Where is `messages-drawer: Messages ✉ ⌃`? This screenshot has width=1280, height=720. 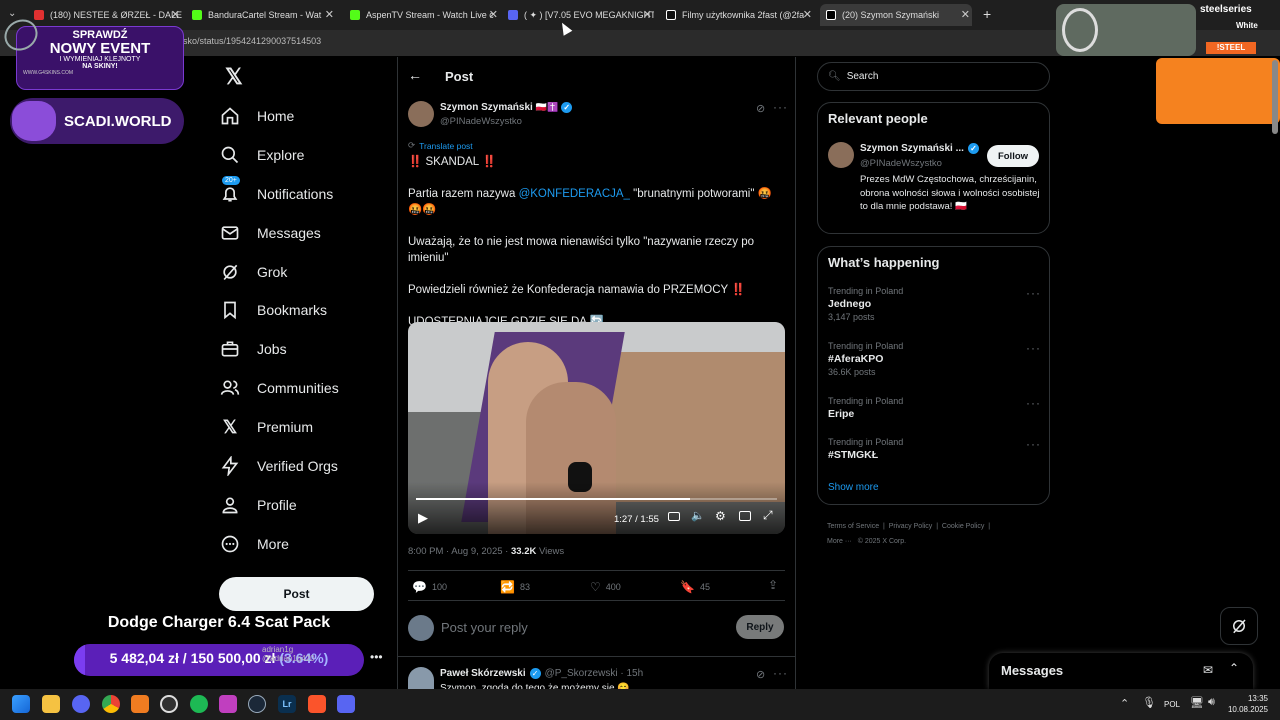
messages-drawer: Messages ✉ ⌃ is located at coordinates (1121, 671).